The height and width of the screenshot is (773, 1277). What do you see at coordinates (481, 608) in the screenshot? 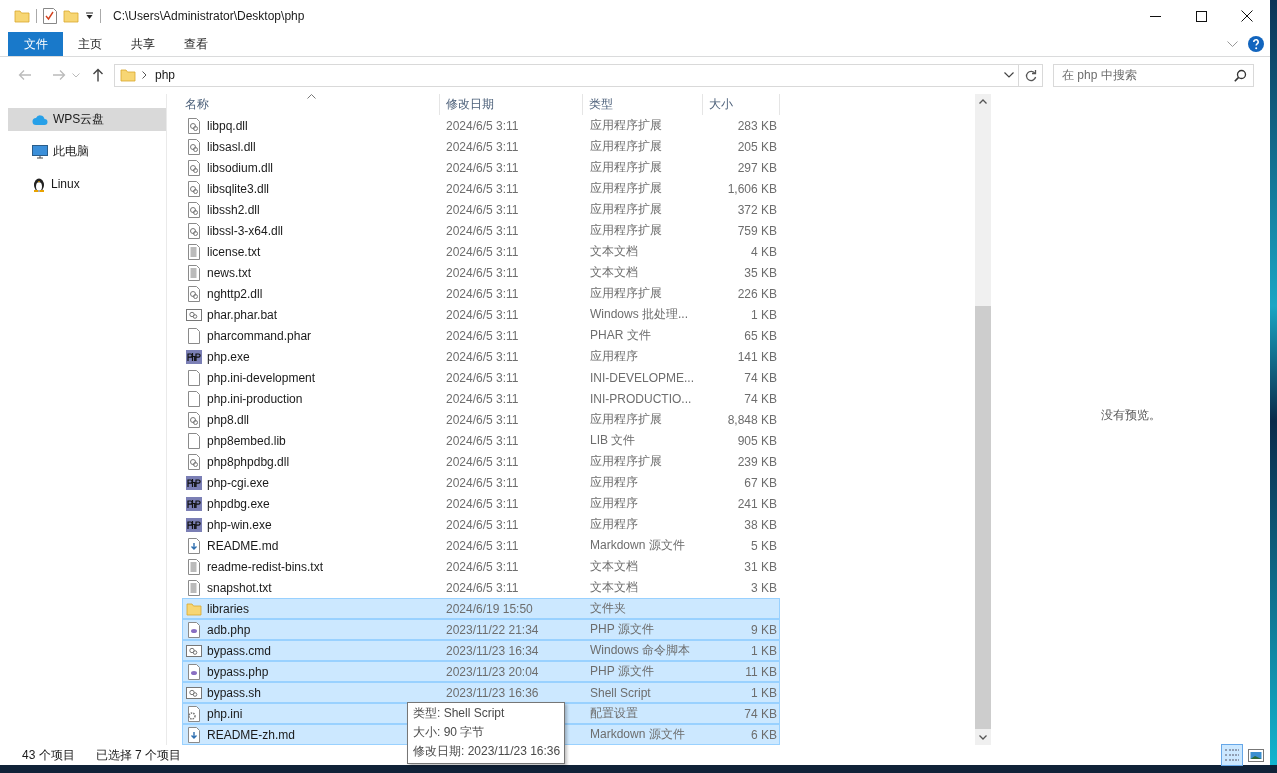
I see `file-row: libraries 2024/6/19 15:50 文件夹` at bounding box center [481, 608].